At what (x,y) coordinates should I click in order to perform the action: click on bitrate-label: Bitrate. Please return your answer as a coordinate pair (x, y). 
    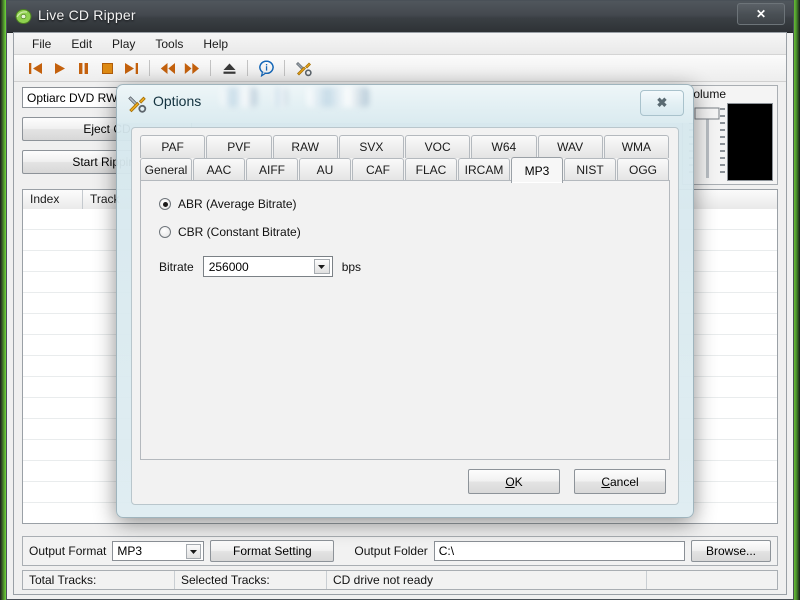
    Looking at the image, I should click on (176, 266).